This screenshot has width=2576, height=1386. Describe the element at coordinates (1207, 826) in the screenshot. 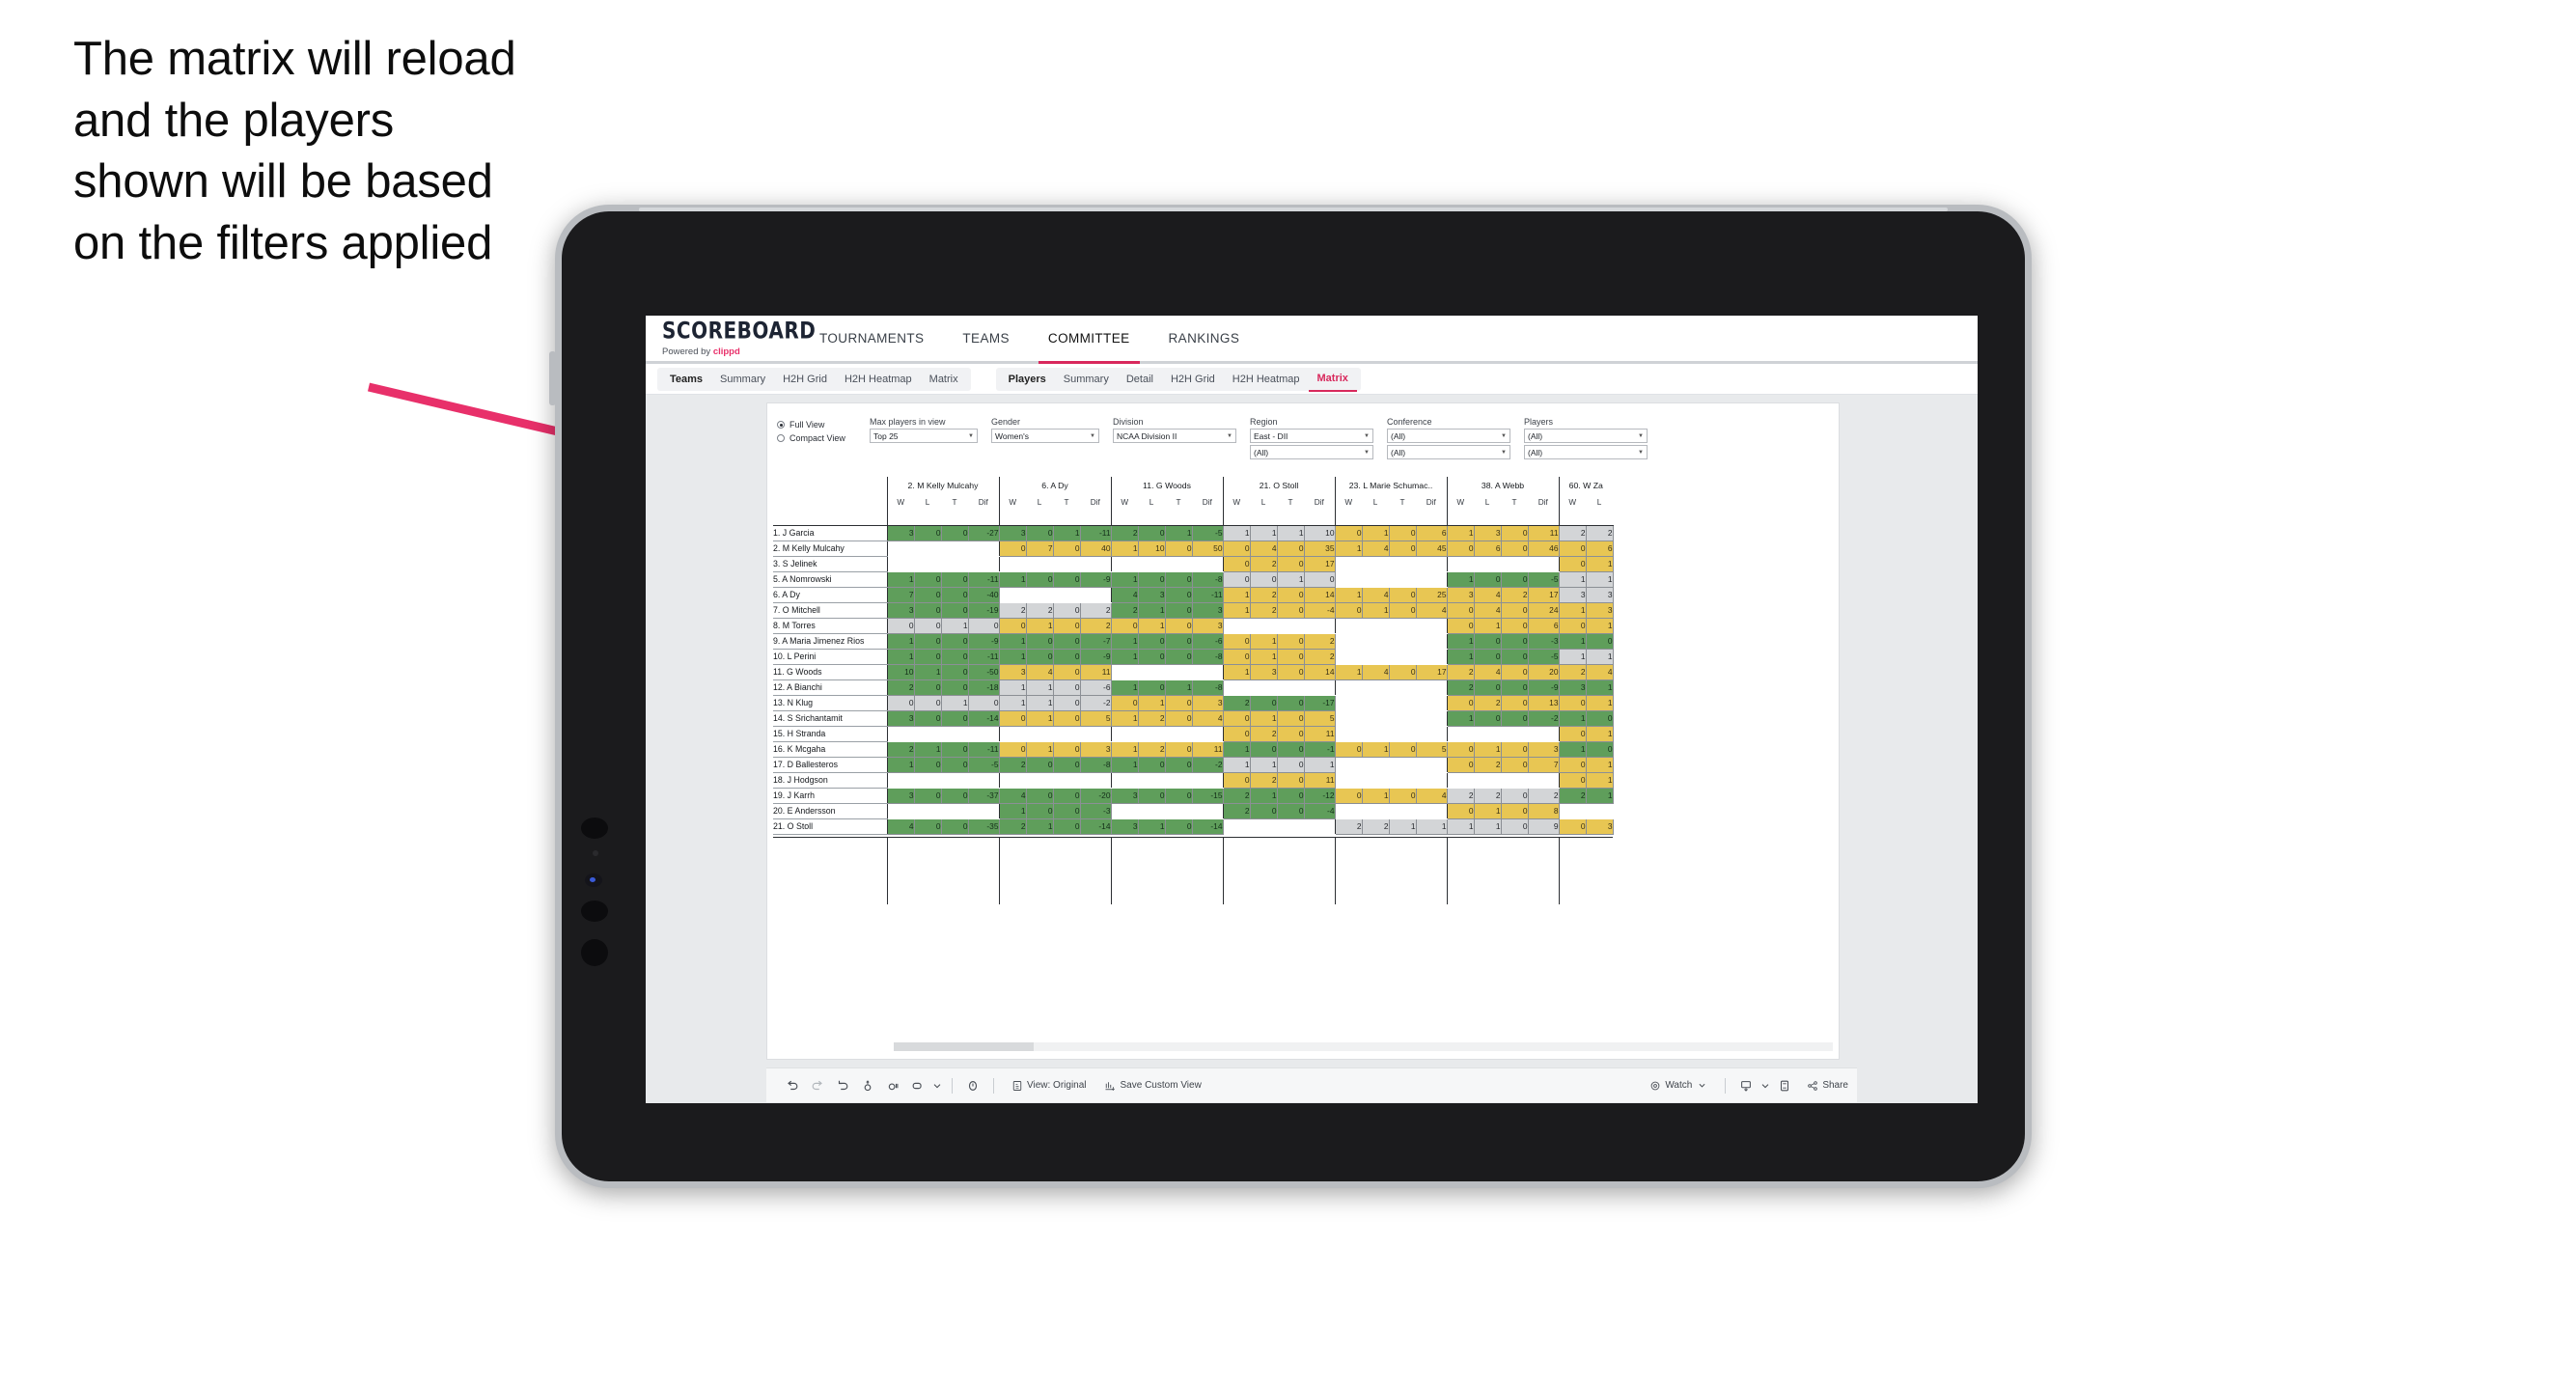

I see `matrix-cell: -14` at that location.